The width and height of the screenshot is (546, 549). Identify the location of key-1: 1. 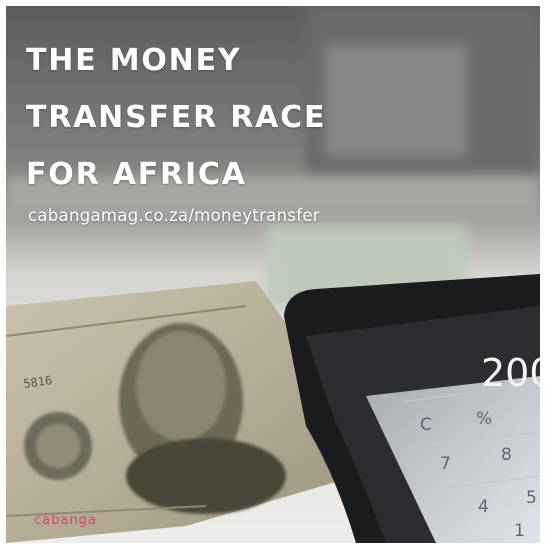
(519, 531).